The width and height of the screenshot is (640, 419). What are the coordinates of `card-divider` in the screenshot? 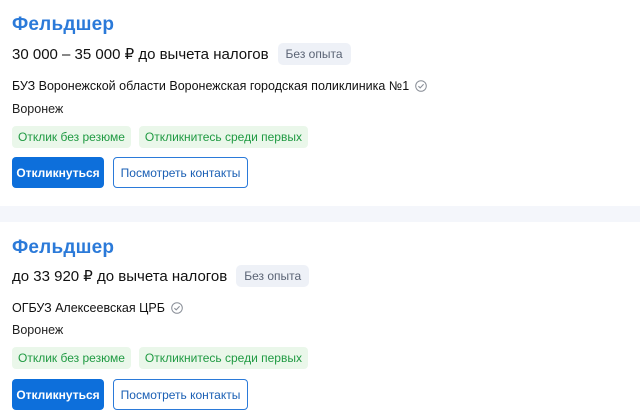 It's located at (320, 214).